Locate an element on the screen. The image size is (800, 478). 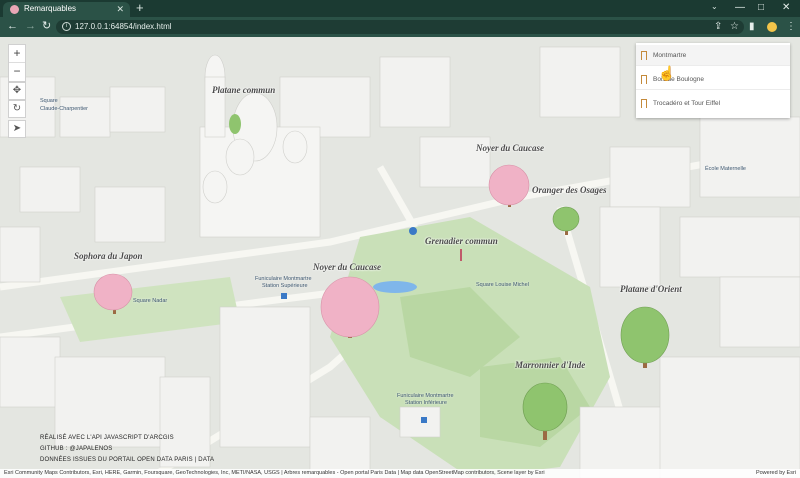
zoom-out-button: − is located at coordinates (17, 72).